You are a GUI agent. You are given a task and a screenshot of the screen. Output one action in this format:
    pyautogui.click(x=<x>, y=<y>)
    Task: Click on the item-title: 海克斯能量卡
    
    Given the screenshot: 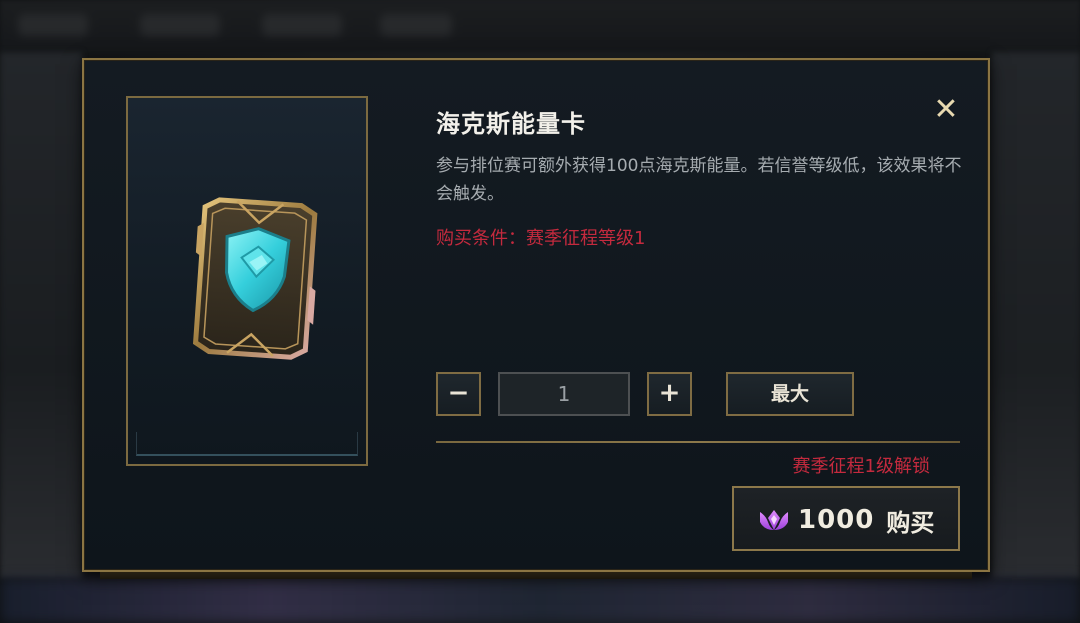 What is the action you would take?
    pyautogui.click(x=511, y=124)
    